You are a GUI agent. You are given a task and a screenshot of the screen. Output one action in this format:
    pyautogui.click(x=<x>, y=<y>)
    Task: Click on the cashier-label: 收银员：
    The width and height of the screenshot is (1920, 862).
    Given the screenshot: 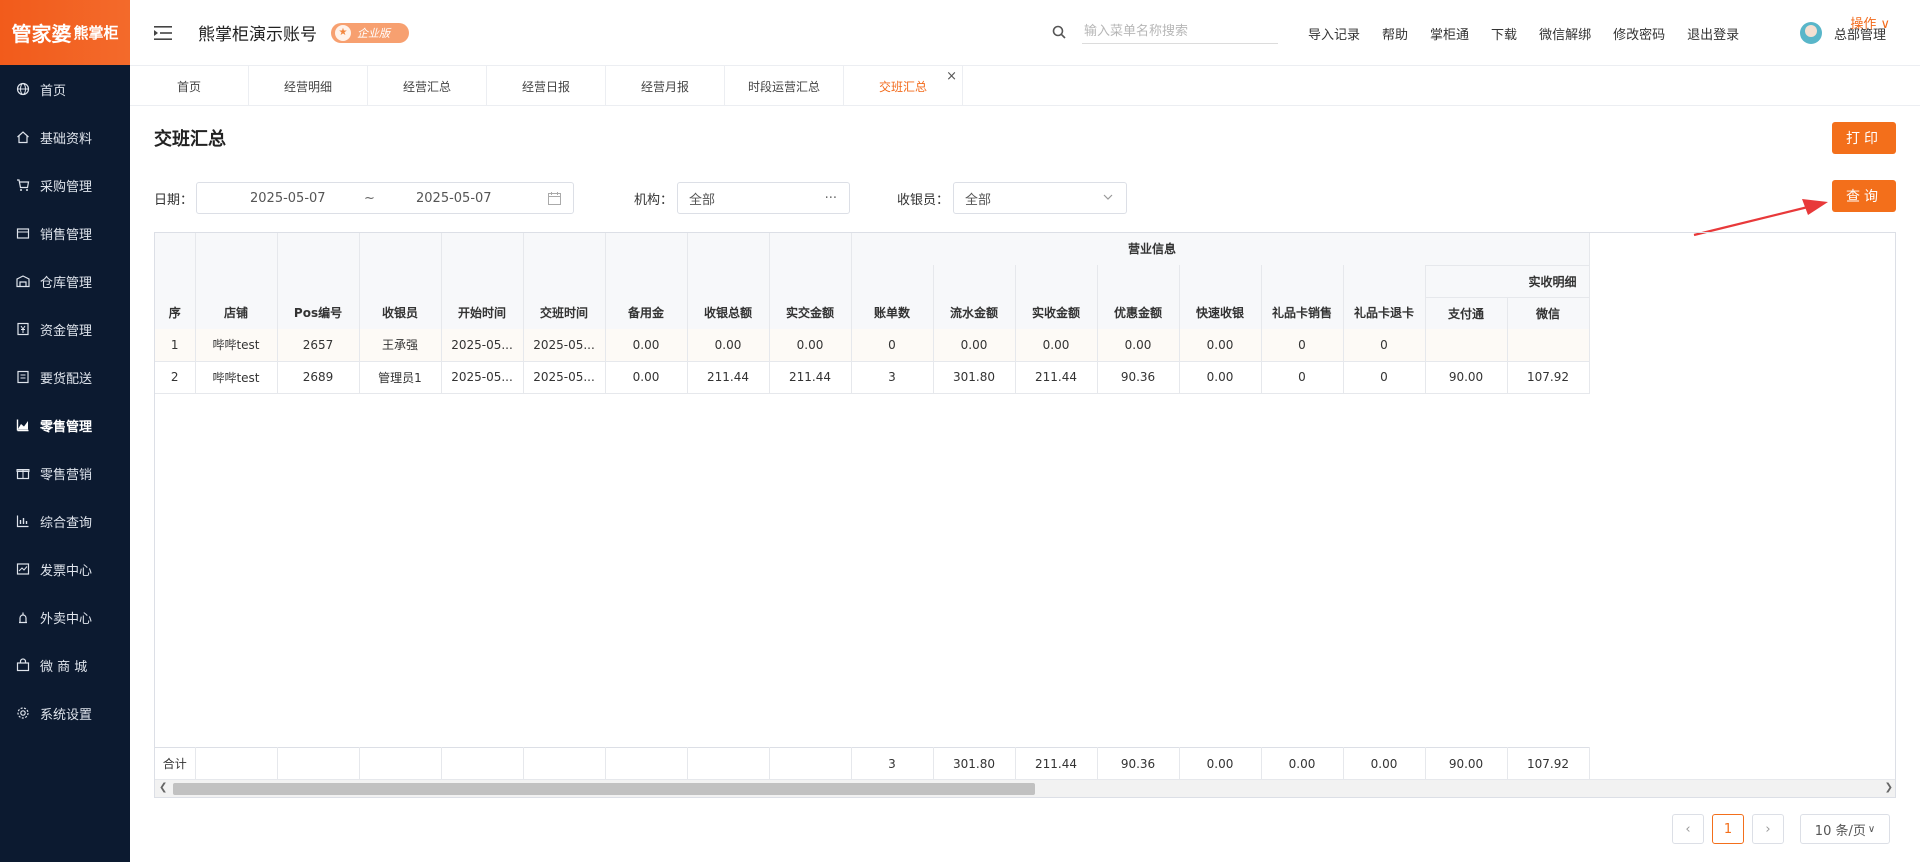 What is the action you would take?
    pyautogui.click(x=923, y=200)
    